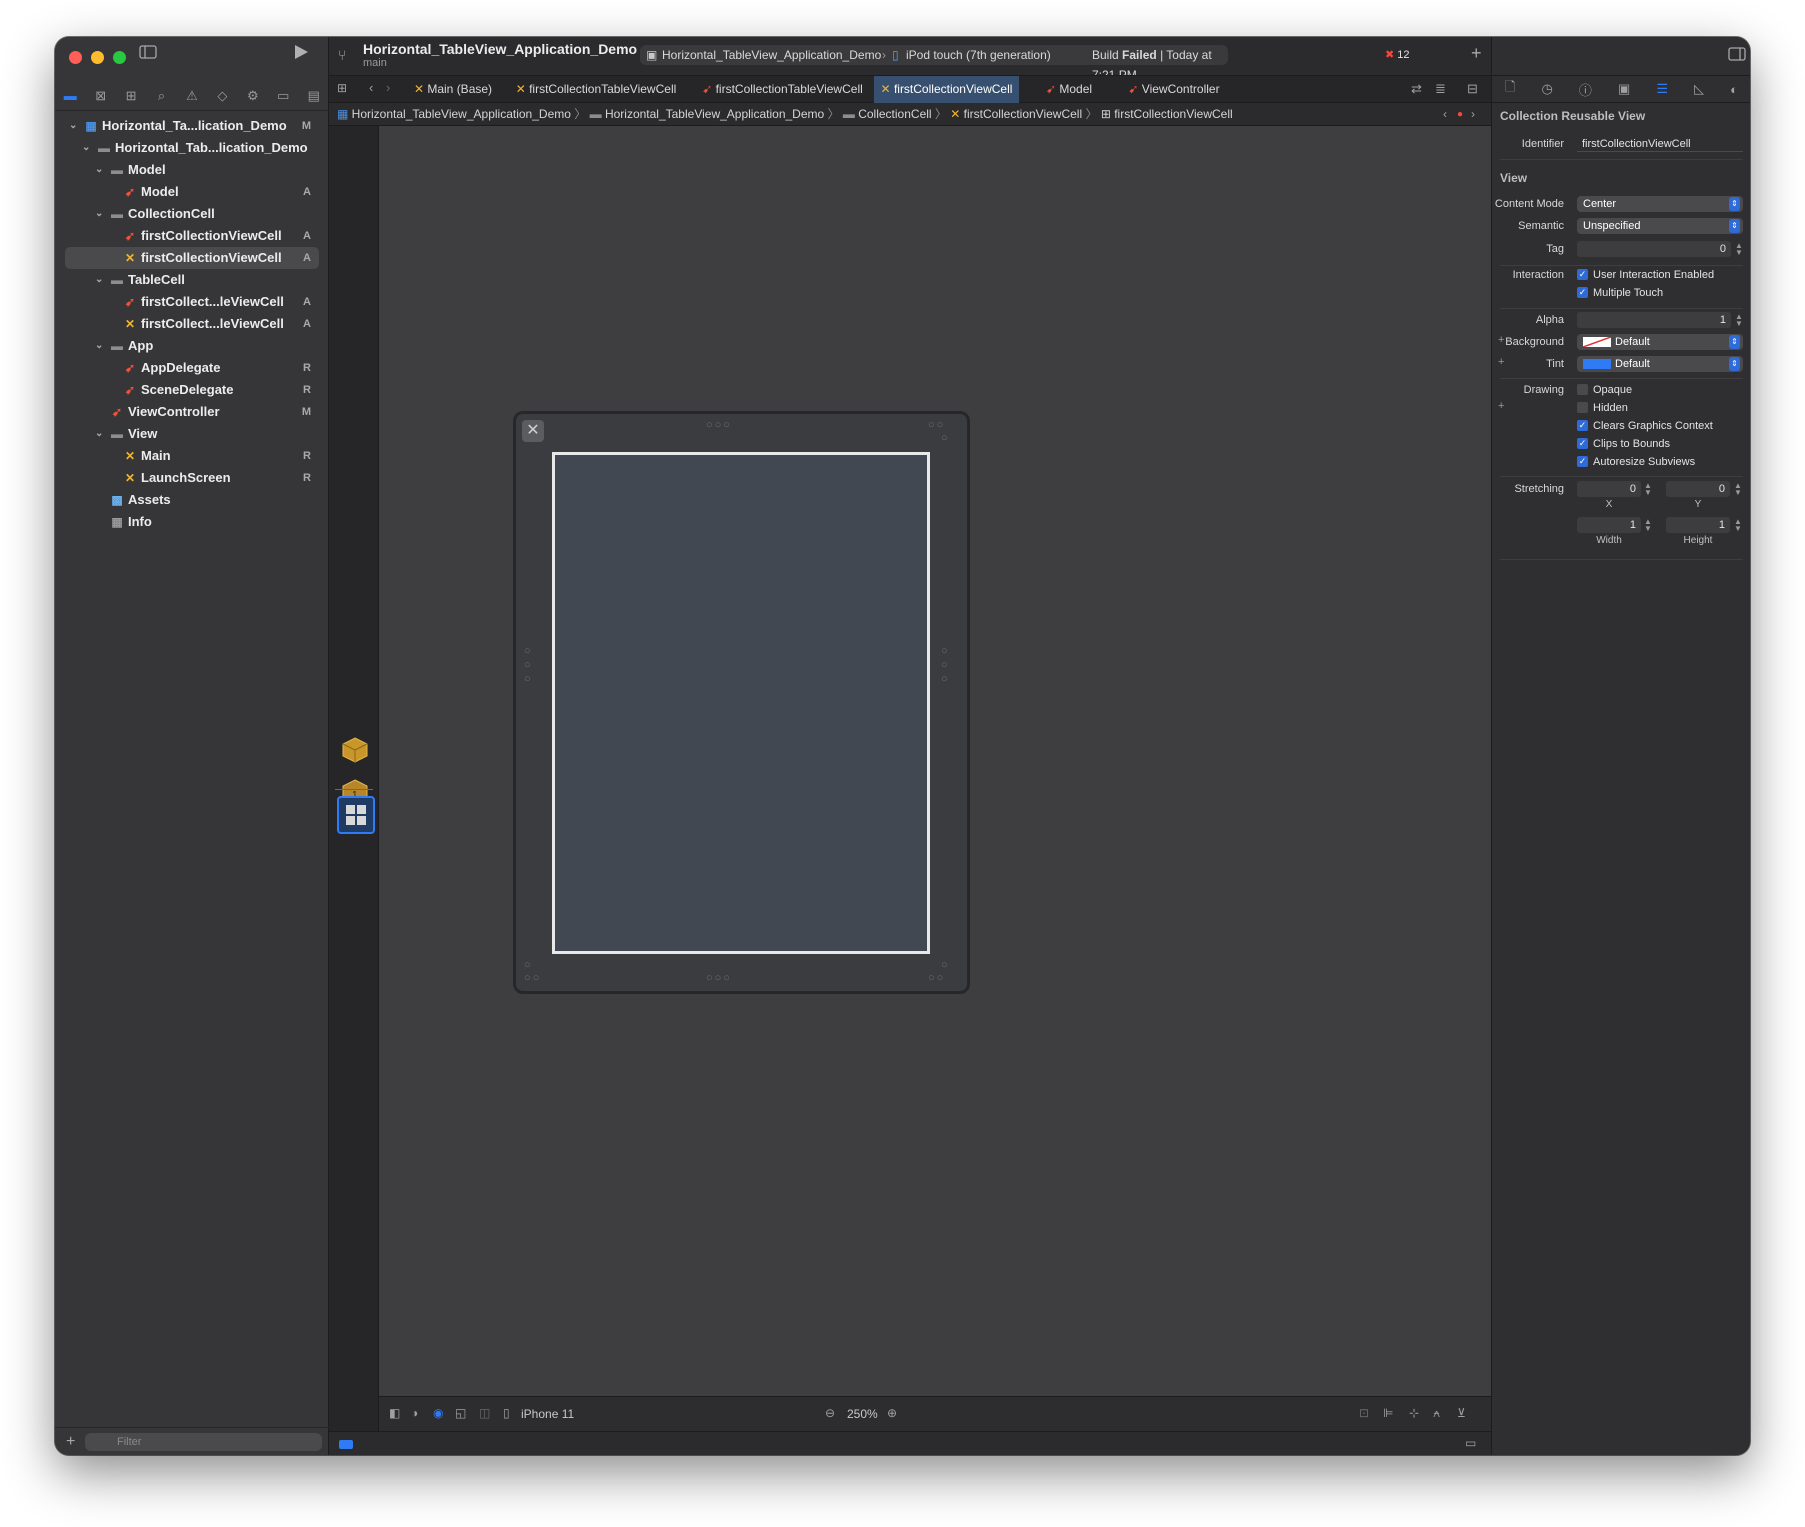  I want to click on history-icon: ◷, so click(1547, 89).